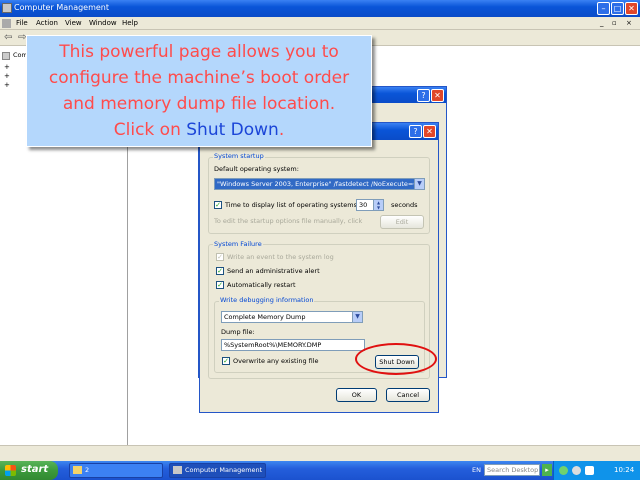 The width and height of the screenshot is (640, 480). Describe the element at coordinates (589, 470) in the screenshot. I see `security-icon` at that location.